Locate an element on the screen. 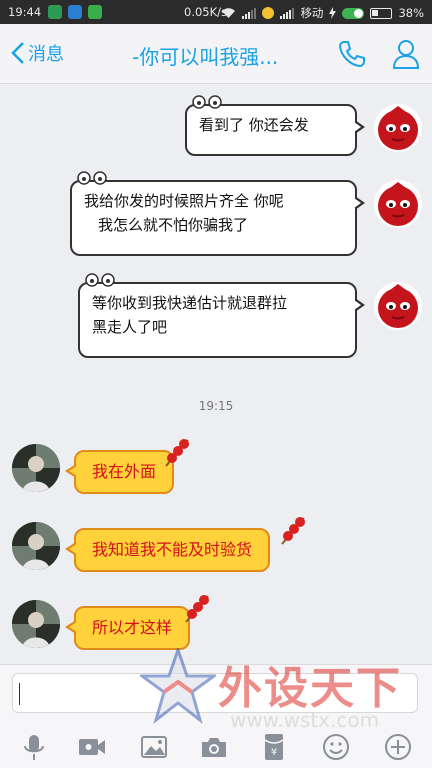 The image size is (432, 768). back-label: 消息 is located at coordinates (46, 54).